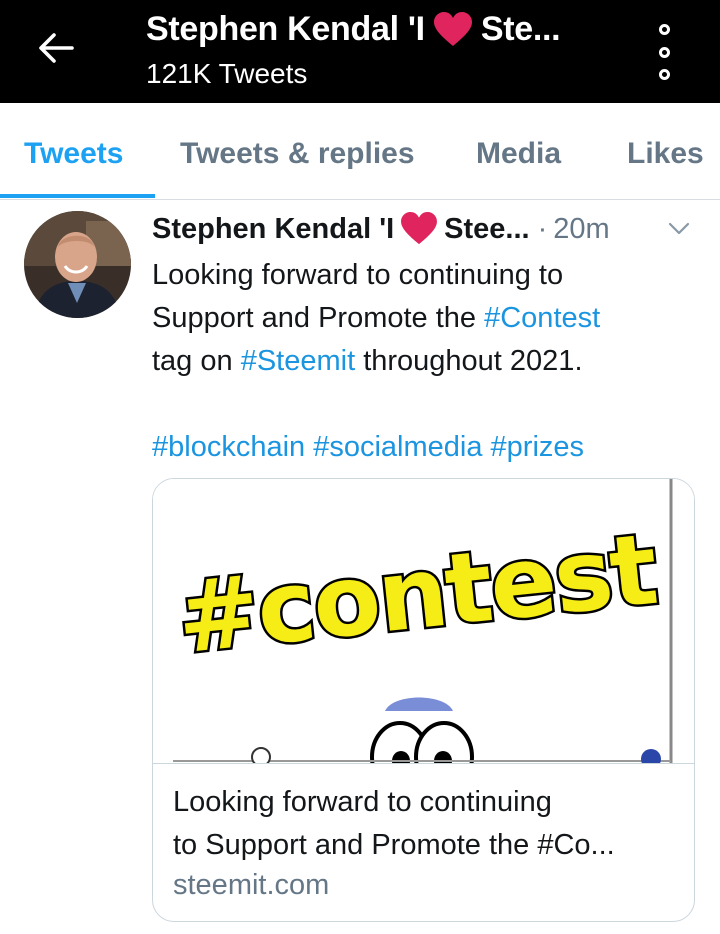  I want to click on tweet-text-line: tag on #Steemit throughout 2021., so click(367, 361).